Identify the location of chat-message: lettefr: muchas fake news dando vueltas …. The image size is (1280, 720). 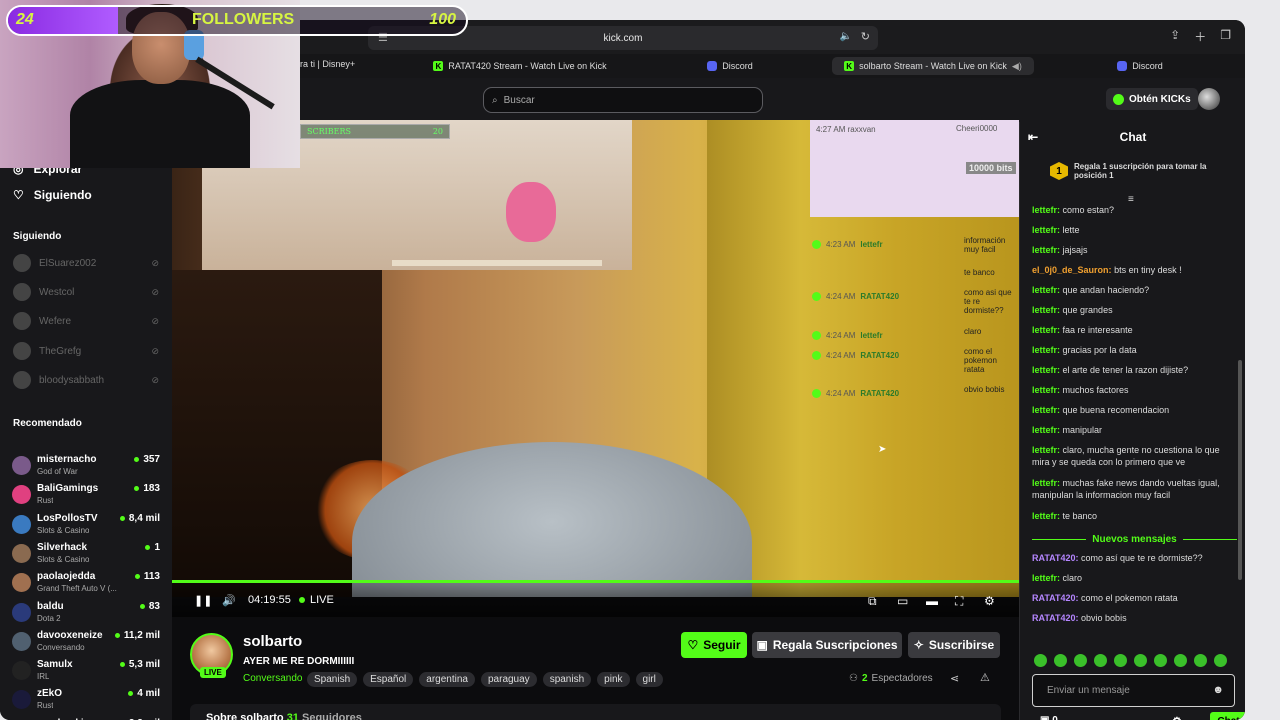
(1134, 489).